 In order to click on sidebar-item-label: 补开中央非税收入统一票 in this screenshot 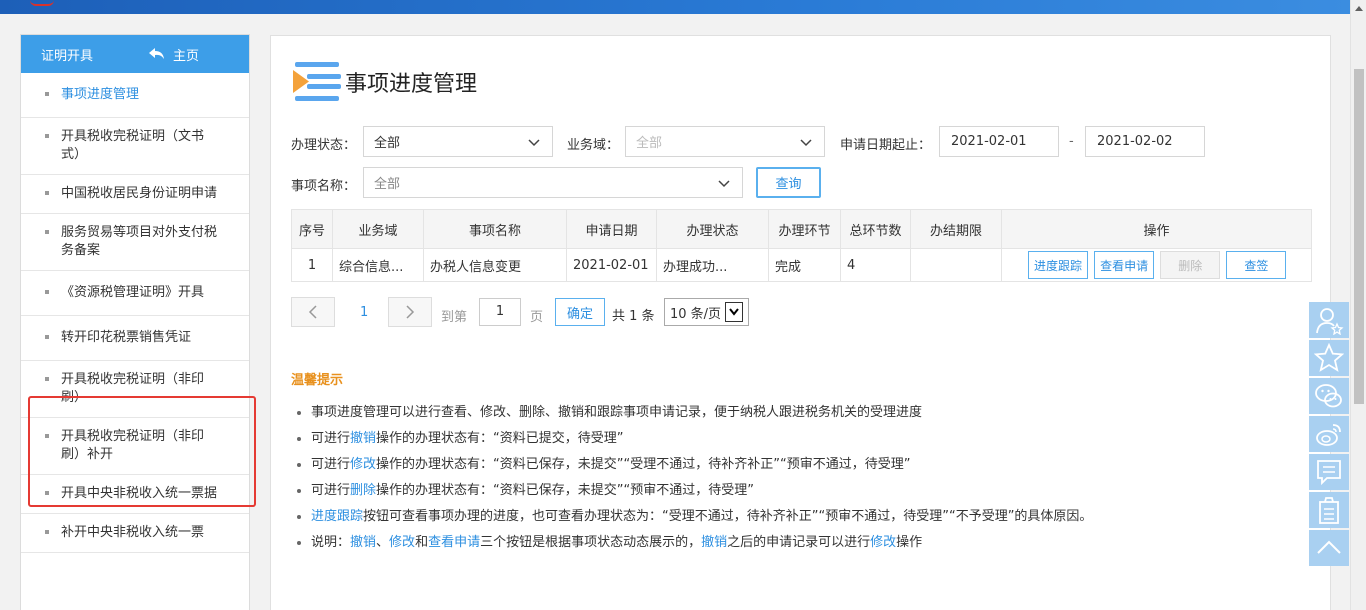, I will do `click(133, 532)`.